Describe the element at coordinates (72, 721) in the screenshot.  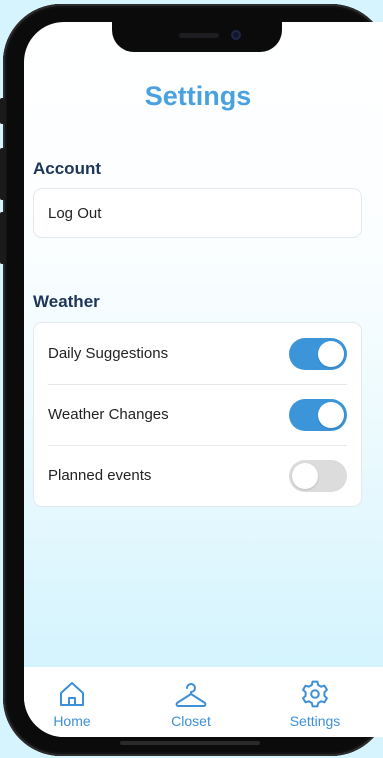
I see `tab-home-label: Home` at that location.